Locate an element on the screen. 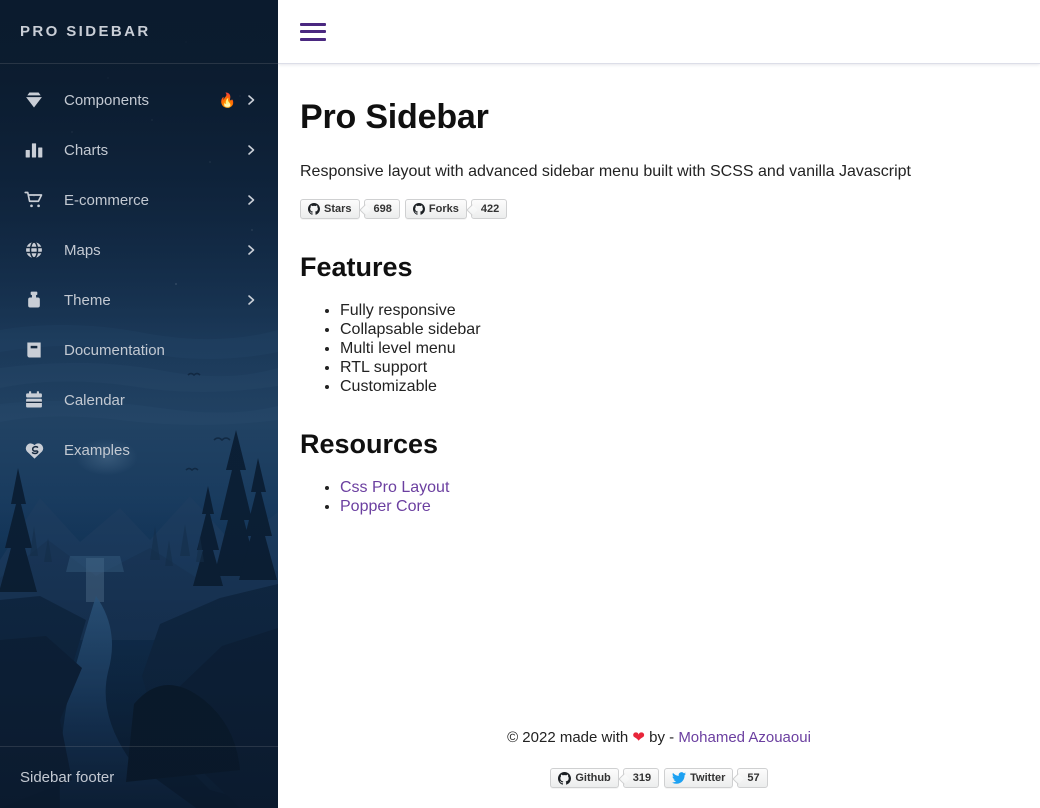  ink-bottle-icon is located at coordinates (34, 300).